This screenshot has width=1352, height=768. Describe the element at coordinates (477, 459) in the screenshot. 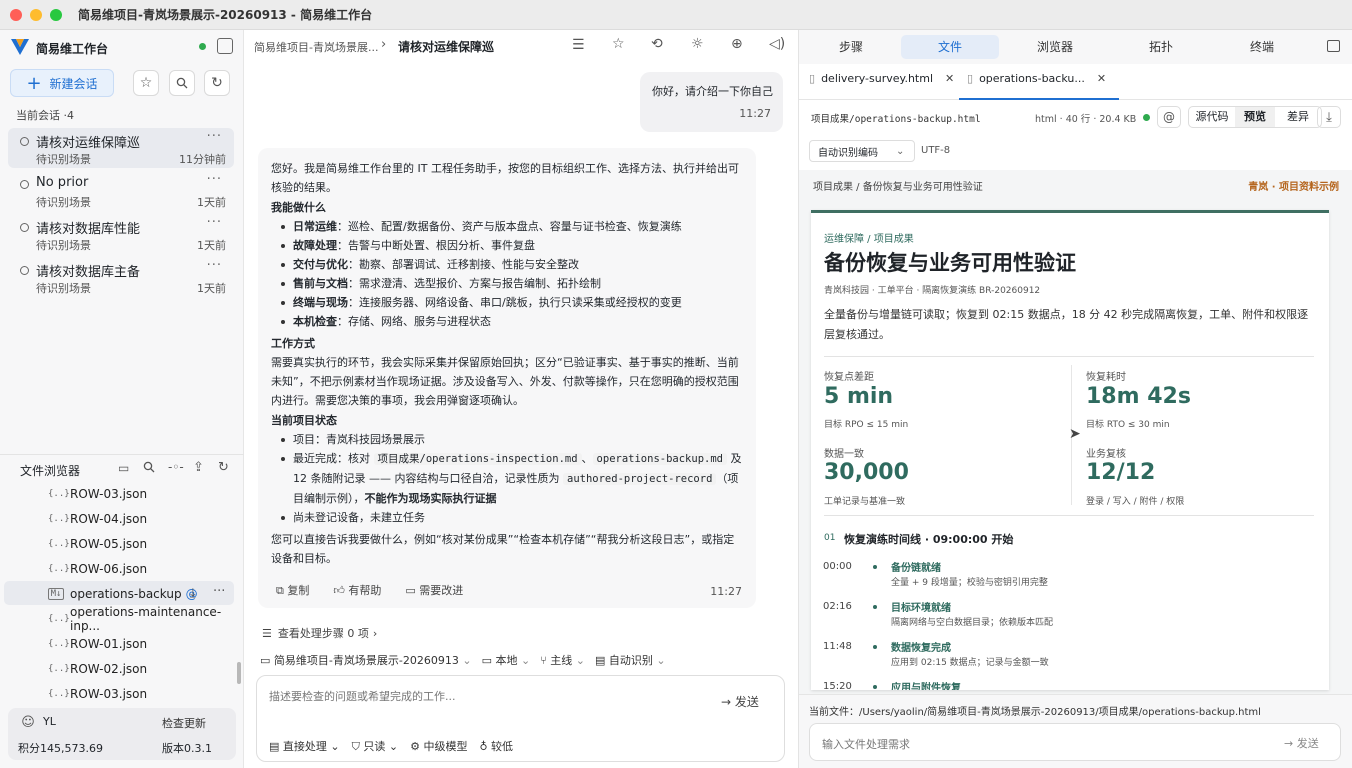

I see `inline-code: 项目成果/operations-inspection.md` at that location.